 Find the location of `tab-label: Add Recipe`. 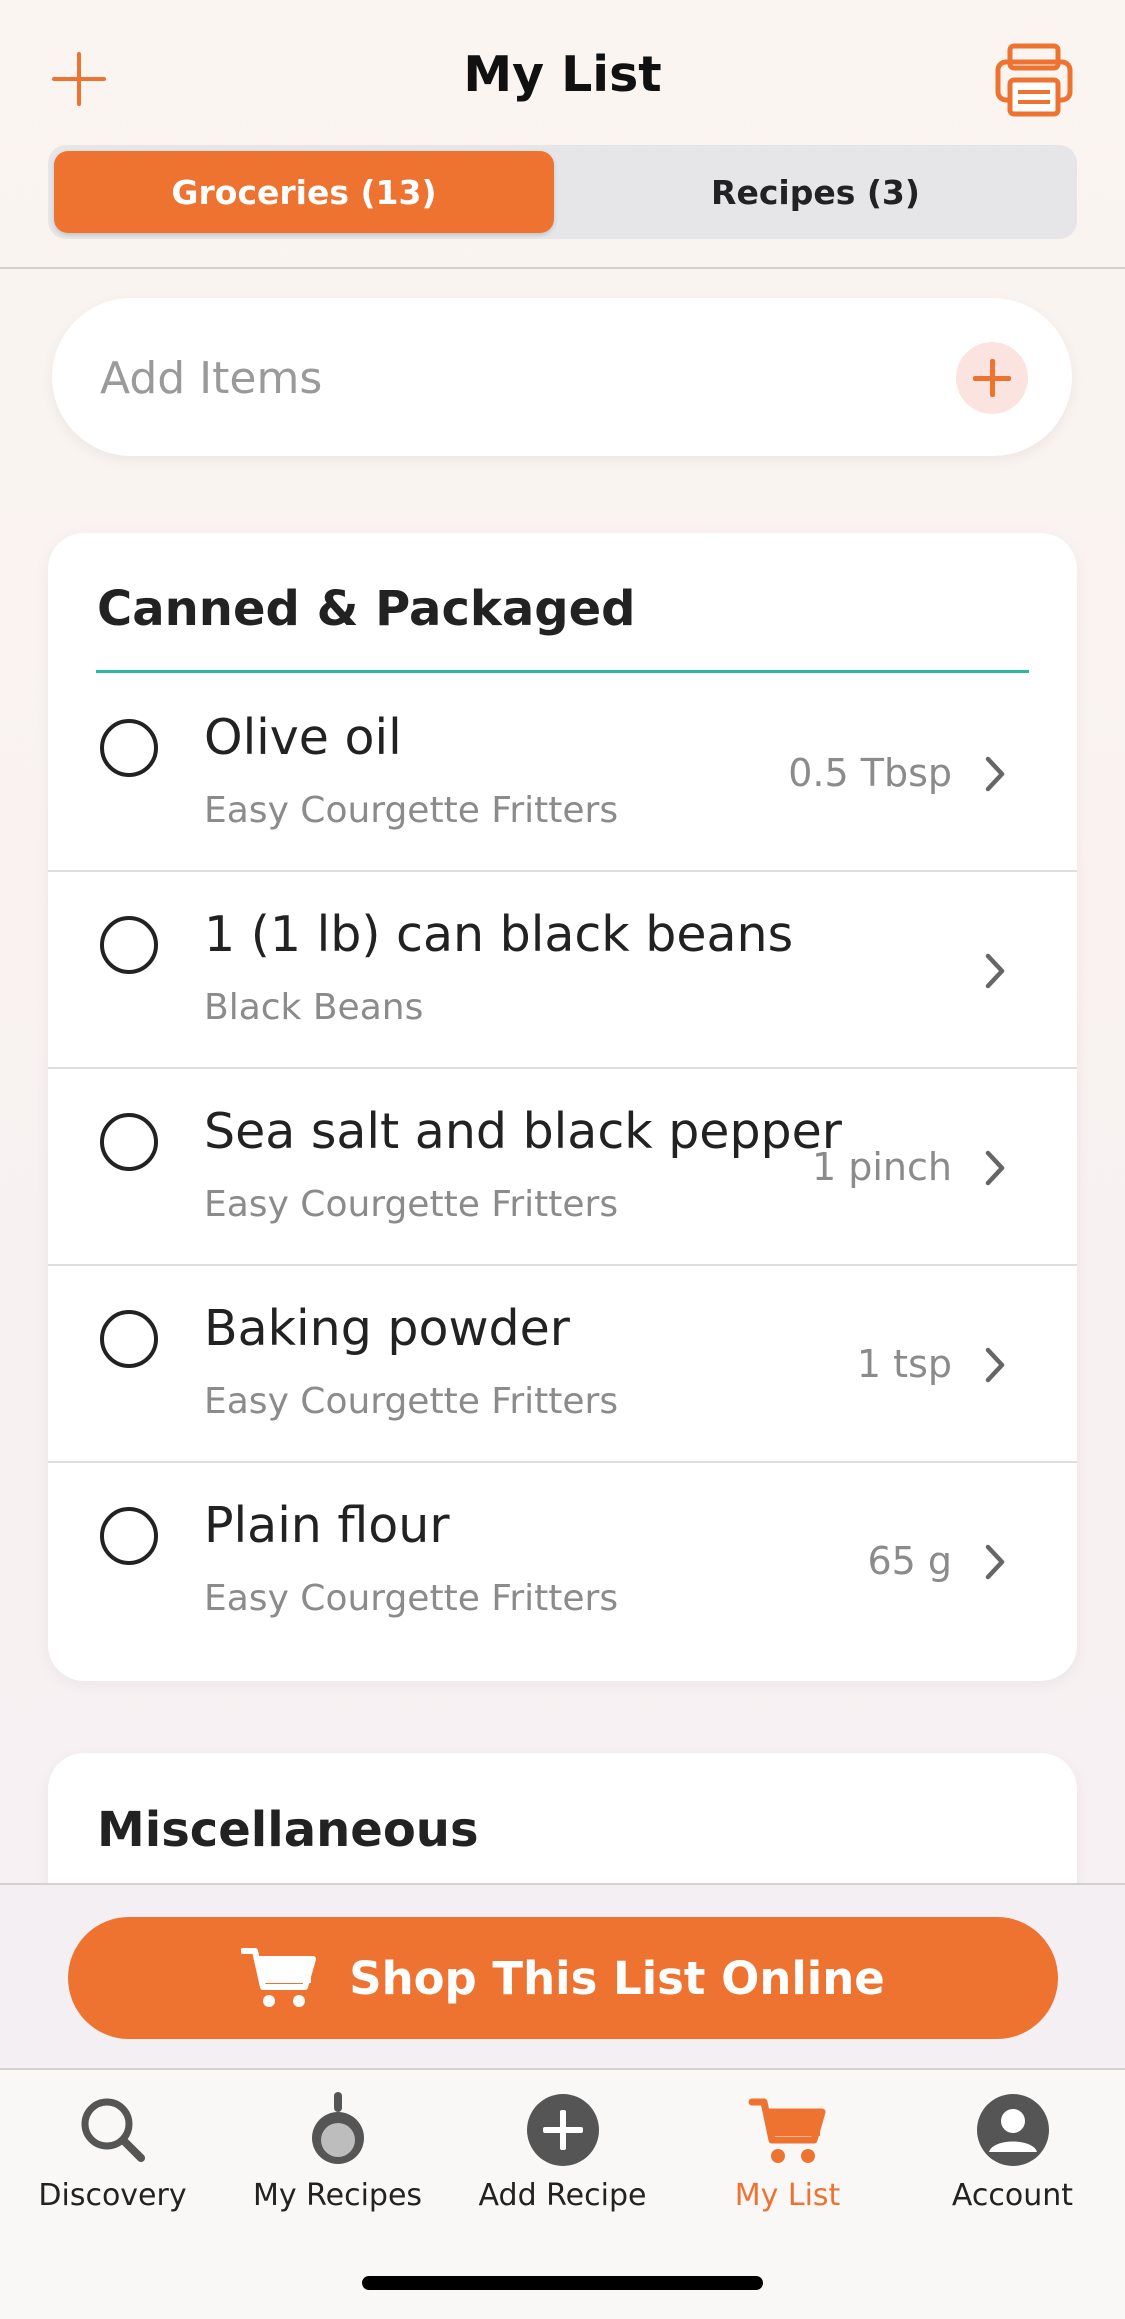

tab-label: Add Recipe is located at coordinates (562, 2195).